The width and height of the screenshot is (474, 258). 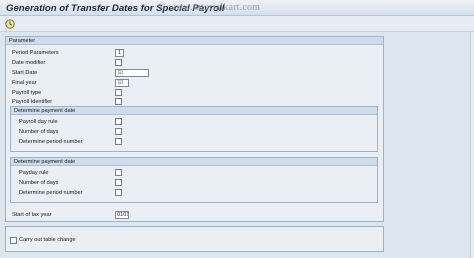 I want to click on execute-clock-icon, so click(x=10, y=24).